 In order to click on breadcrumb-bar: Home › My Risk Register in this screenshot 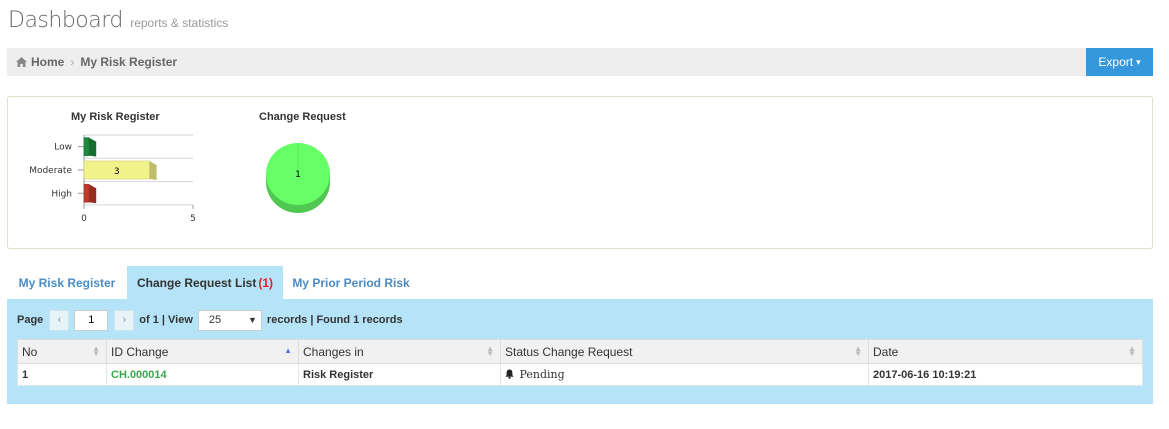, I will do `click(580, 62)`.